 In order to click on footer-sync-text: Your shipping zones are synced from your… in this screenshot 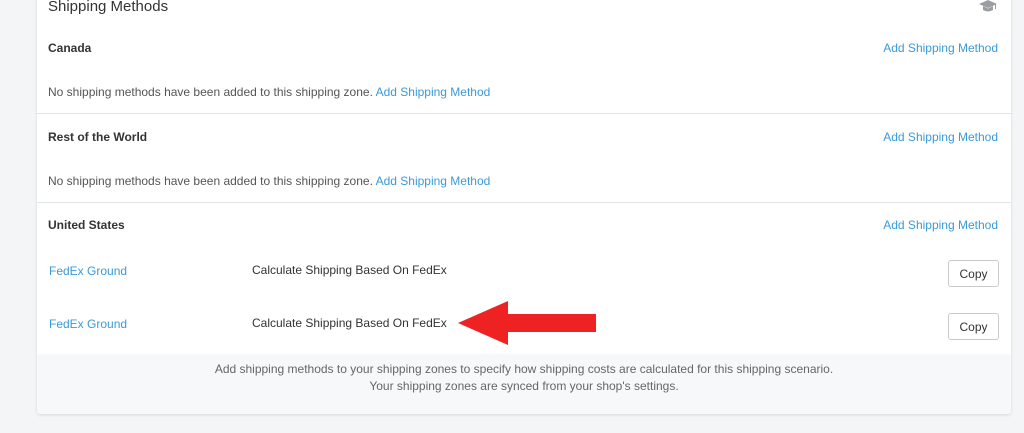, I will do `click(524, 386)`.